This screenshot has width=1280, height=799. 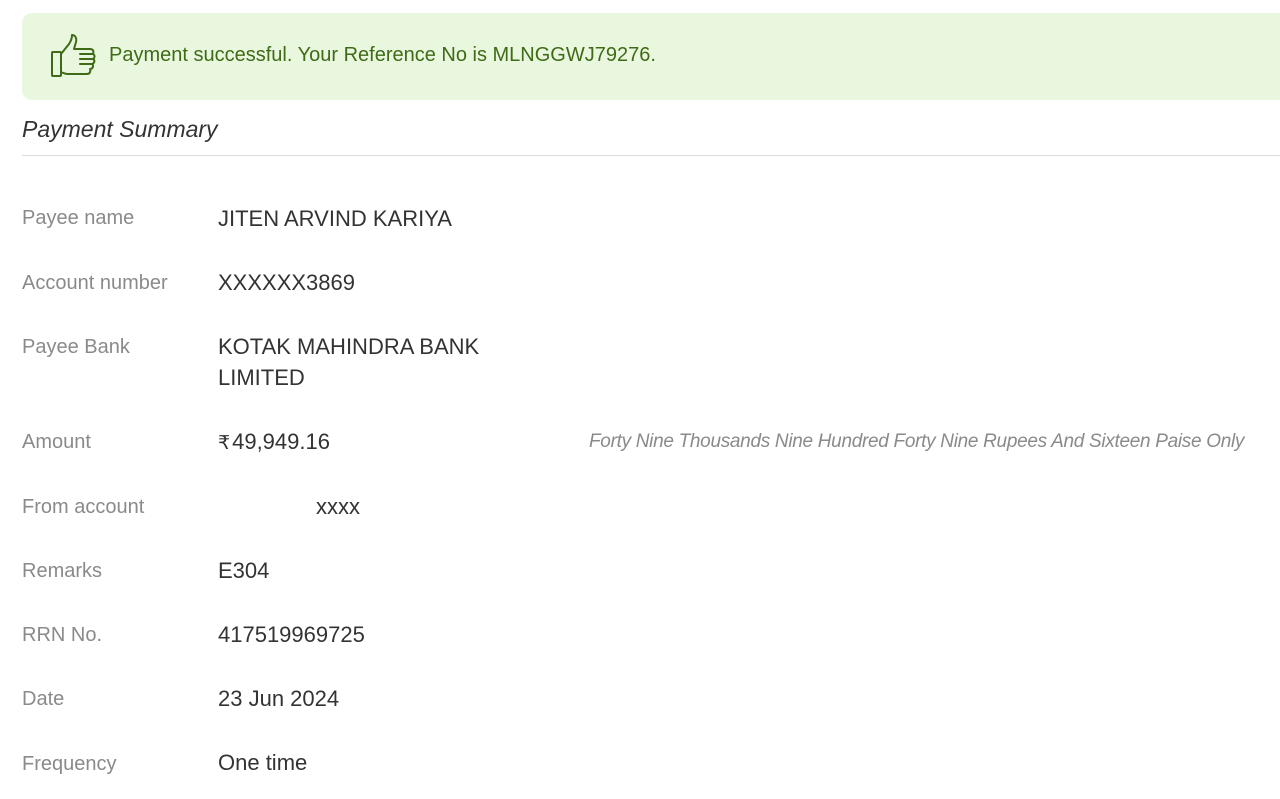 I want to click on date-value: 23 Jun 2024, so click(x=279, y=698).